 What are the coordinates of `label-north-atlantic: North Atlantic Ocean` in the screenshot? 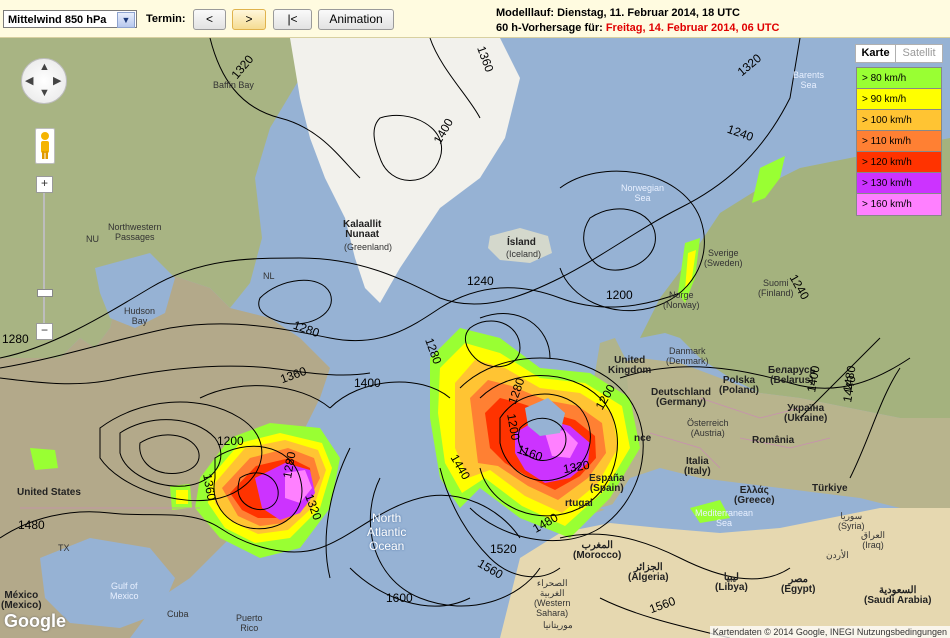 It's located at (387, 532).